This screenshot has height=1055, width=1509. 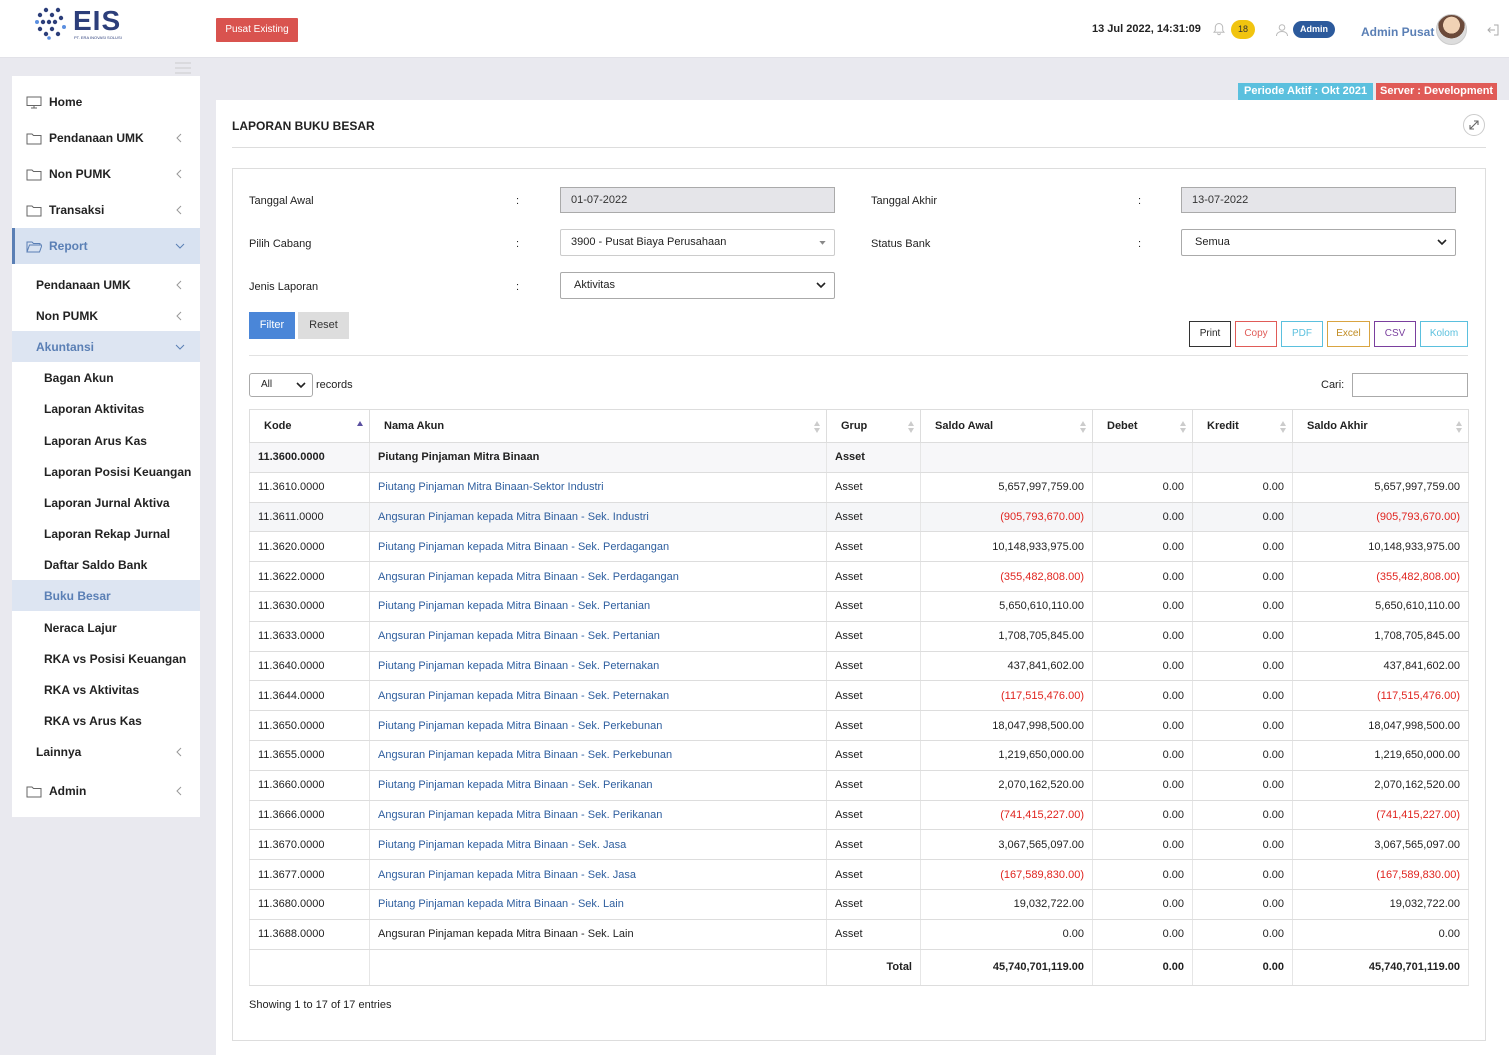 I want to click on bell-icon, so click(x=1219, y=29).